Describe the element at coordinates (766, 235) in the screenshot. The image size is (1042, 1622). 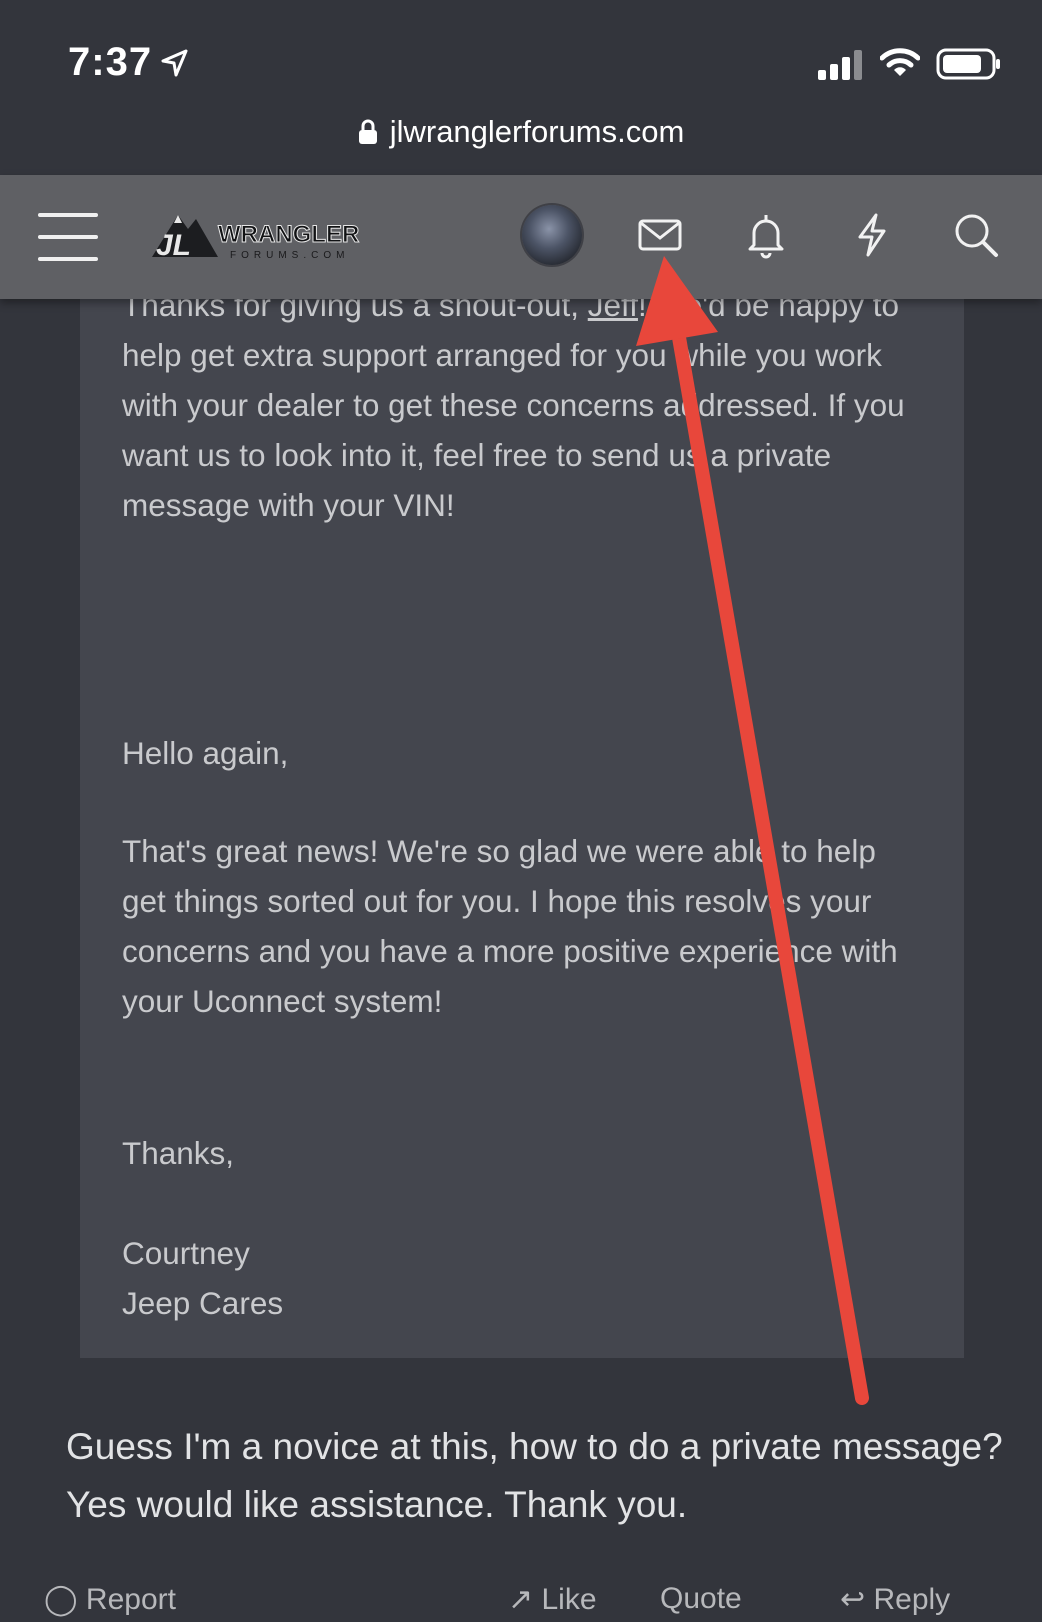
I see `bell-icon` at that location.